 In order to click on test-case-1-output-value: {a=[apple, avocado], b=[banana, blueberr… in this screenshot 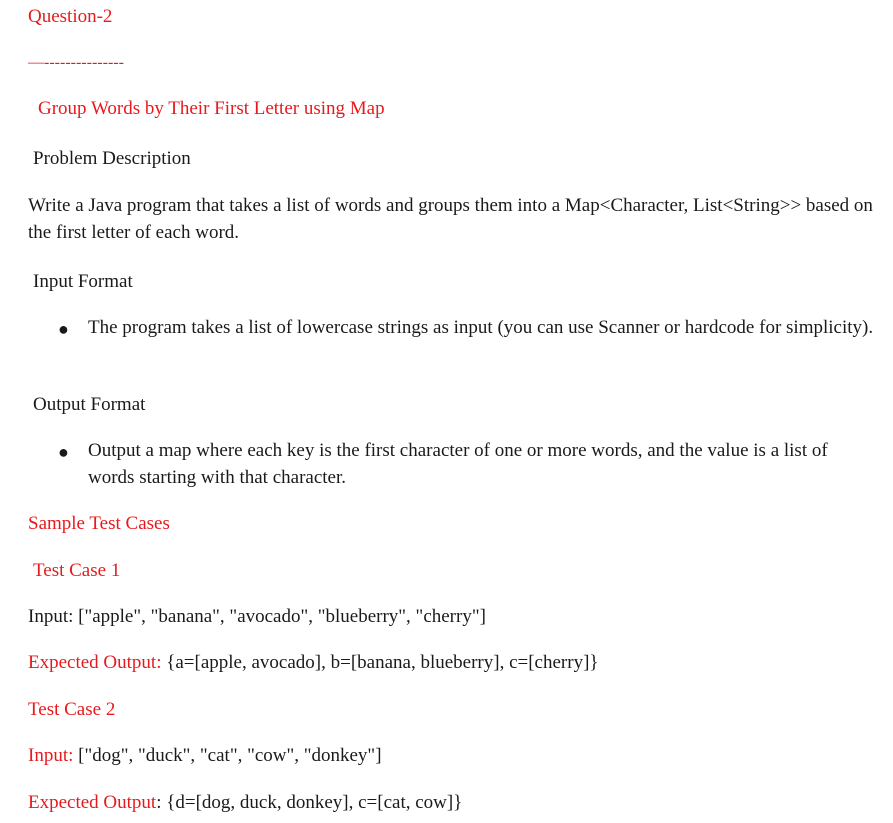, I will do `click(380, 662)`.